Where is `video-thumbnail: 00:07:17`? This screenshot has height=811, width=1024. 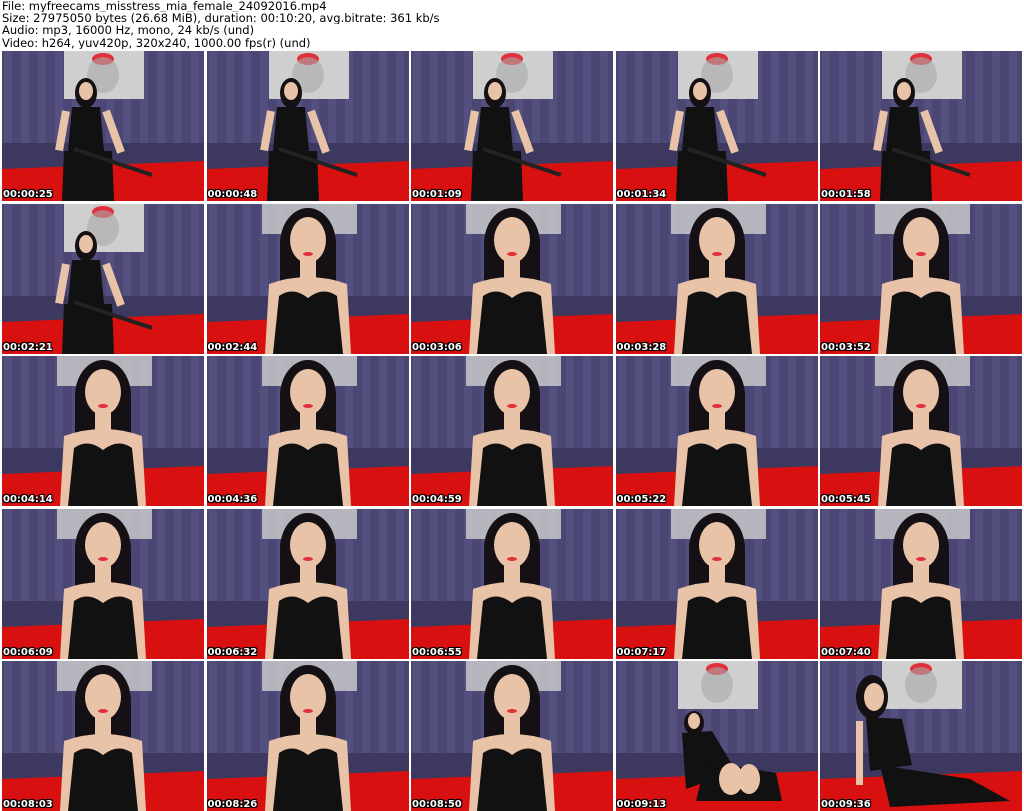 video-thumbnail: 00:07:17 is located at coordinates (716, 583).